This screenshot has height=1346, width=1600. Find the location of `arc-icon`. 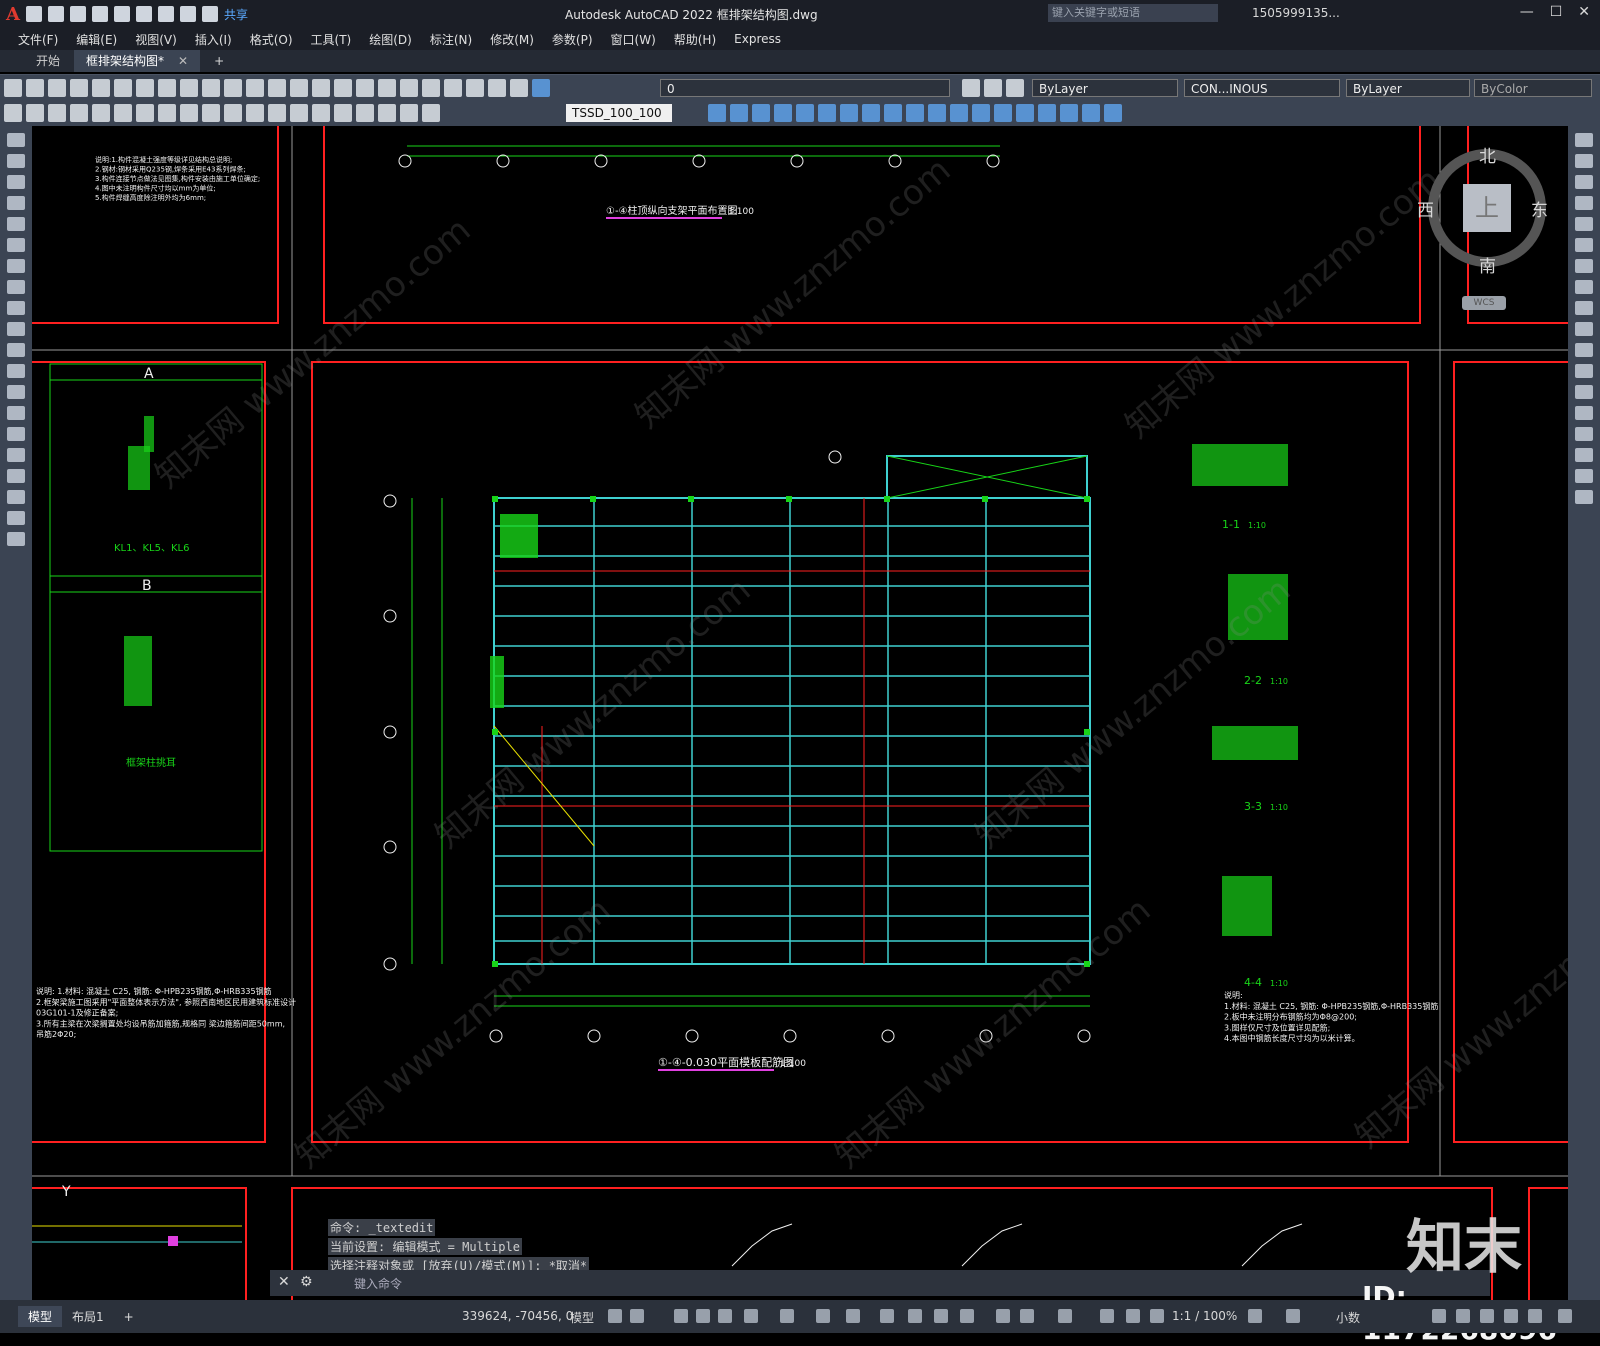

arc-icon is located at coordinates (16, 245).